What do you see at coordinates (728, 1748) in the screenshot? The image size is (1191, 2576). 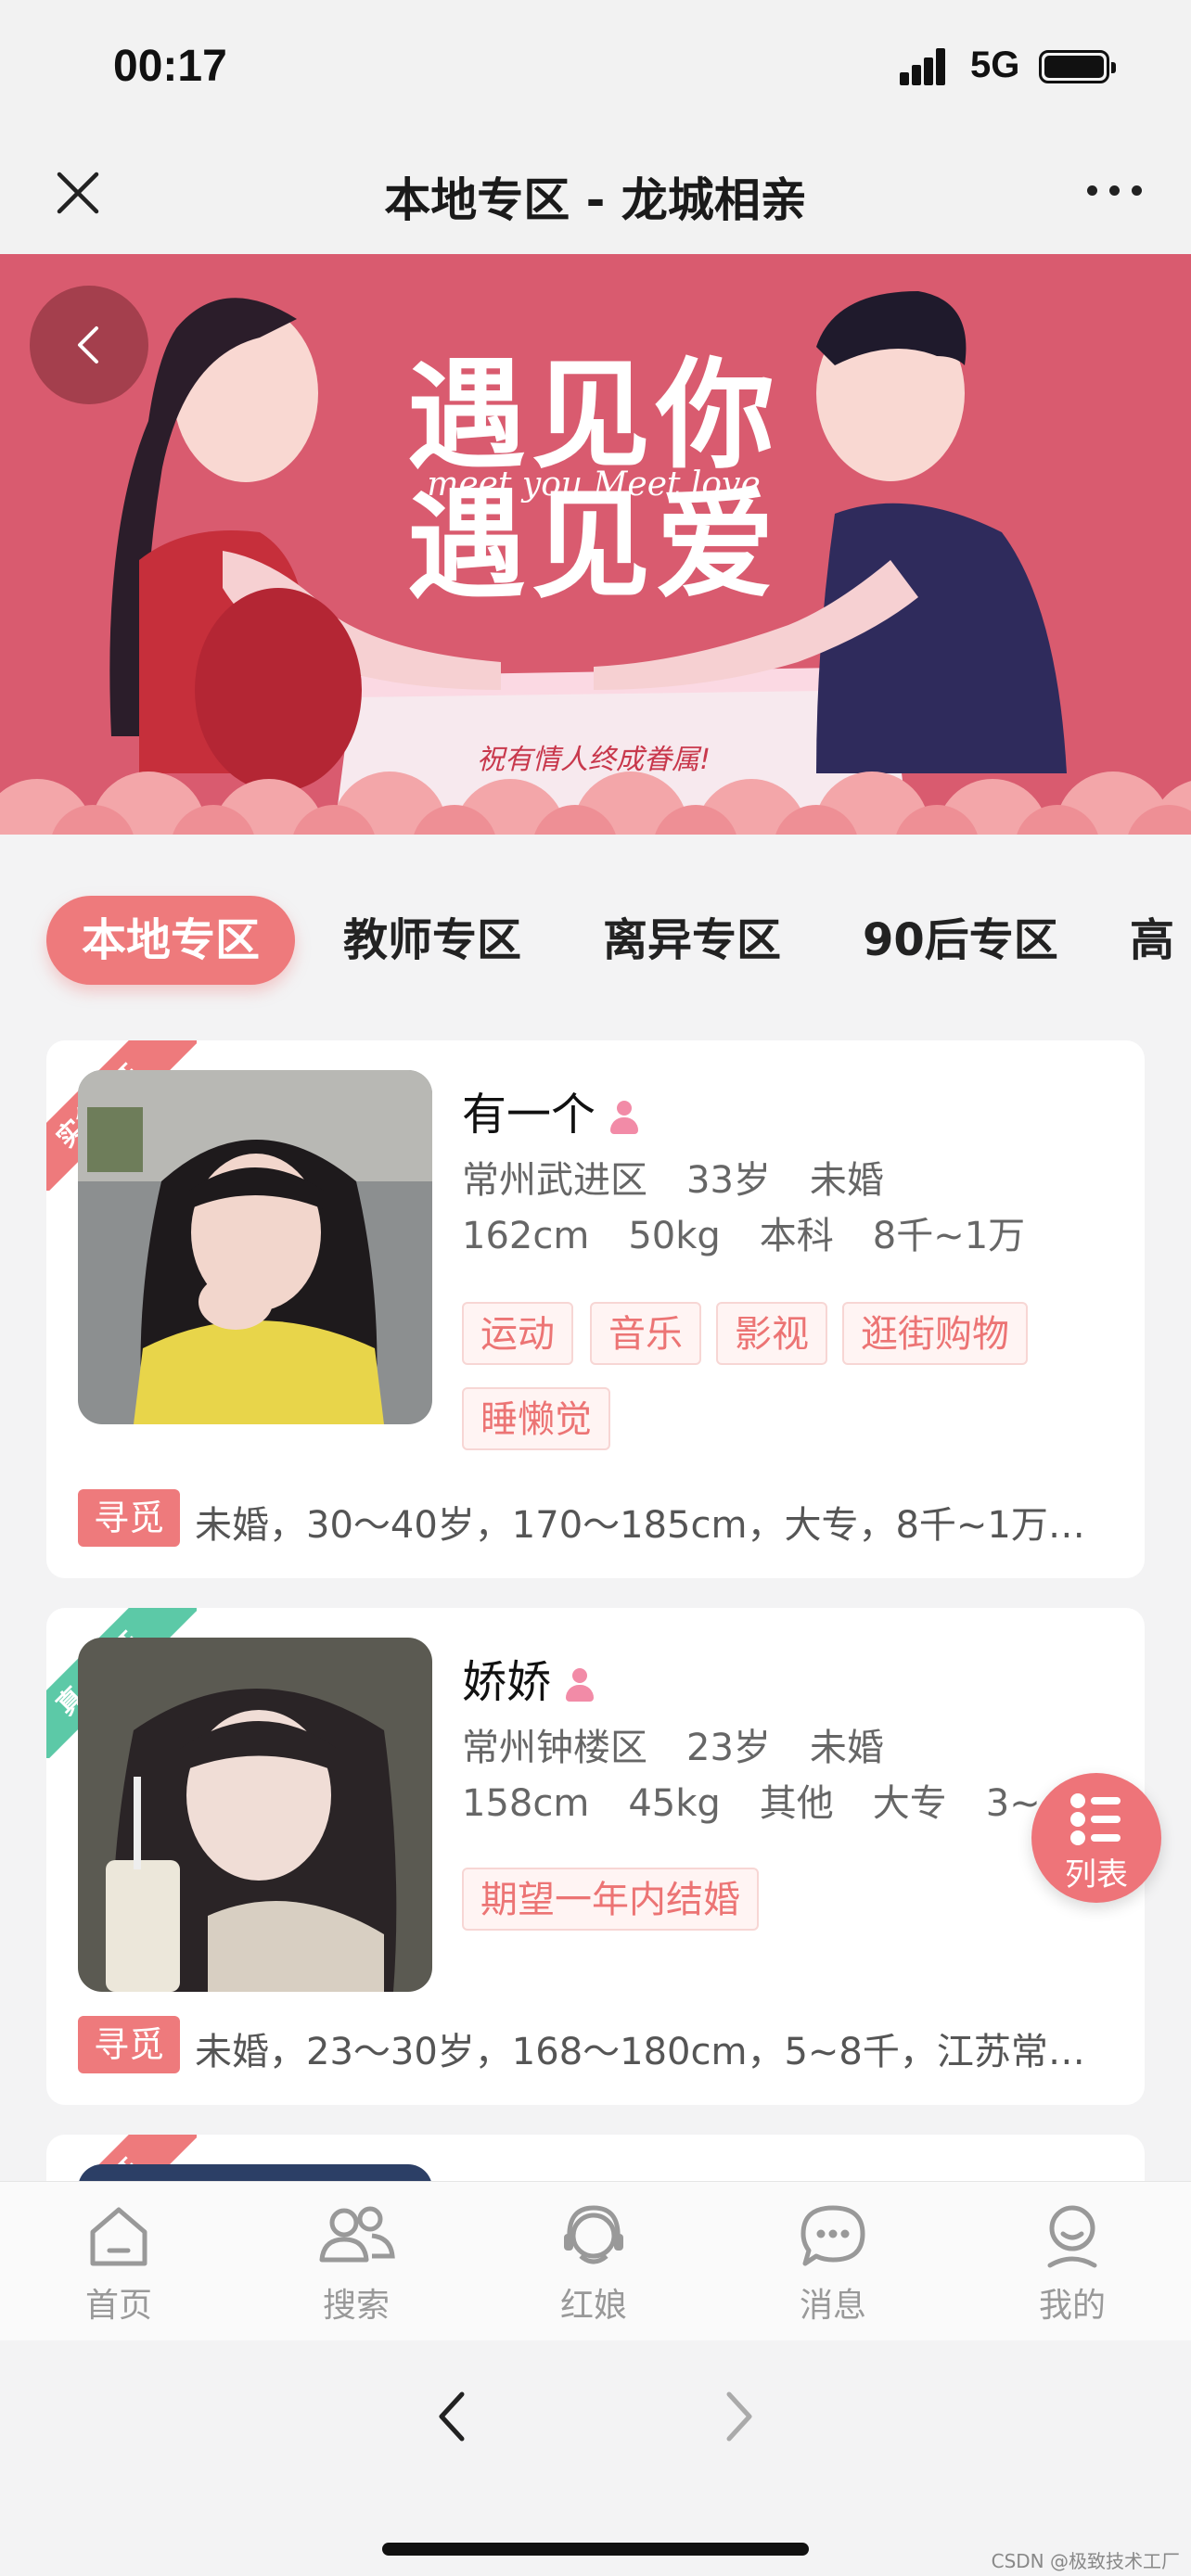 I see `profile-age: 23岁` at bounding box center [728, 1748].